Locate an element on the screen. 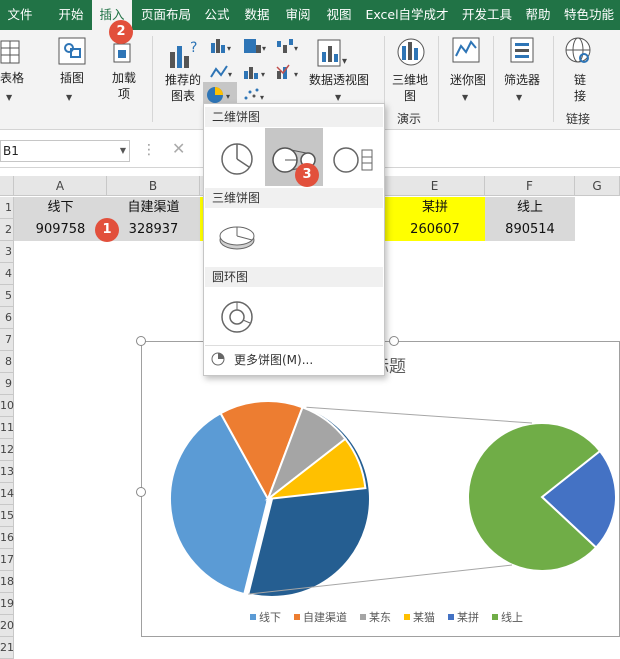 Image resolution: width=620 pixels, height=659 pixels. cell-e2: 260607 is located at coordinates (435, 230).